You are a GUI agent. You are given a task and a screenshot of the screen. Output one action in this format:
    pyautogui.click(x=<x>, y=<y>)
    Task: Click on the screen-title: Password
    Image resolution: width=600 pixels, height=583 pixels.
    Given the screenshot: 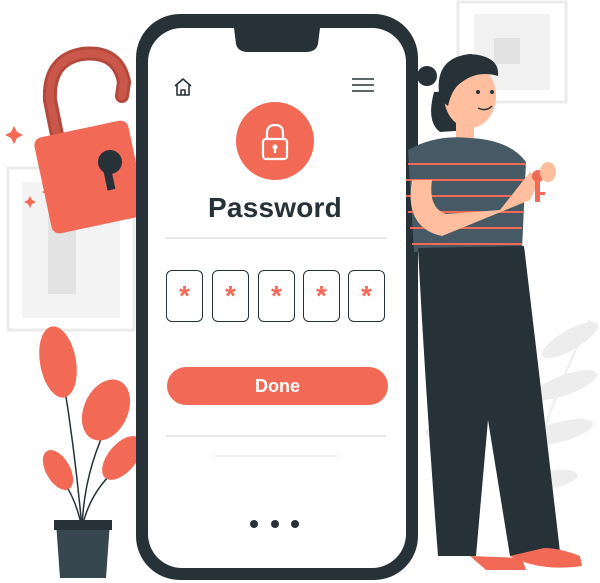 What is the action you would take?
    pyautogui.click(x=275, y=207)
    